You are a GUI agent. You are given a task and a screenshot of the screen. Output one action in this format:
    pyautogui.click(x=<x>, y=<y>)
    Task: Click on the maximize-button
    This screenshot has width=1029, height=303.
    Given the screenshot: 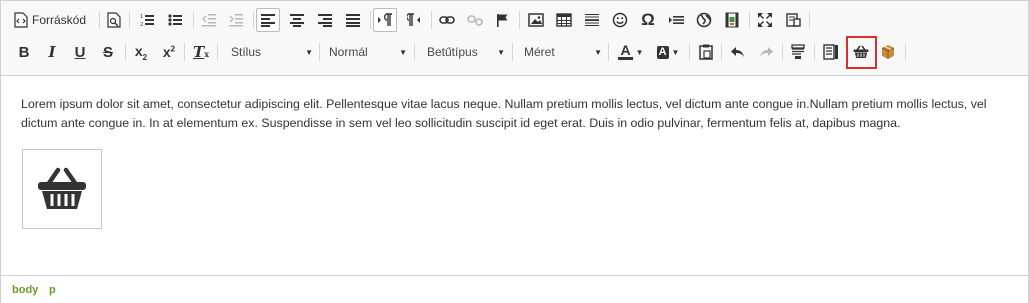 What is the action you would take?
    pyautogui.click(x=765, y=20)
    